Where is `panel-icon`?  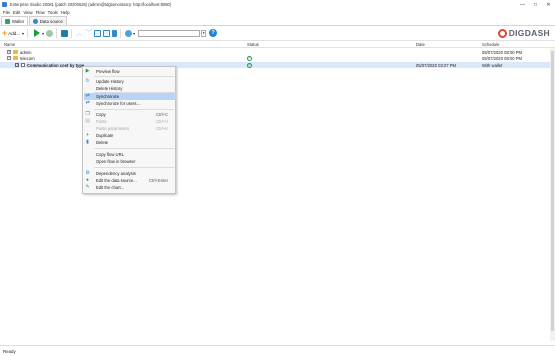 panel-icon is located at coordinates (65, 33).